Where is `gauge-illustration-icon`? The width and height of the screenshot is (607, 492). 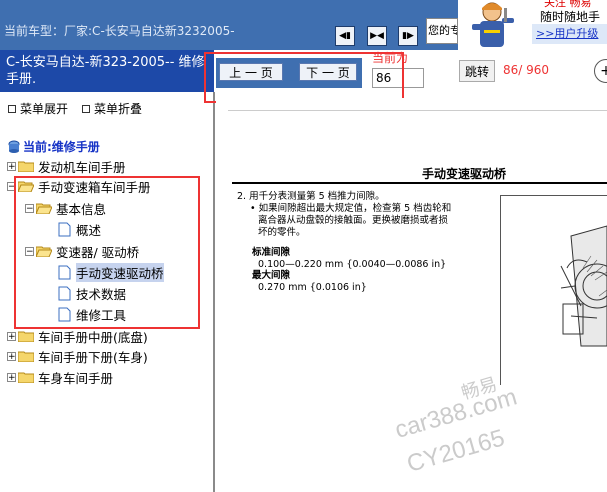 gauge-illustration-icon is located at coordinates (554, 290).